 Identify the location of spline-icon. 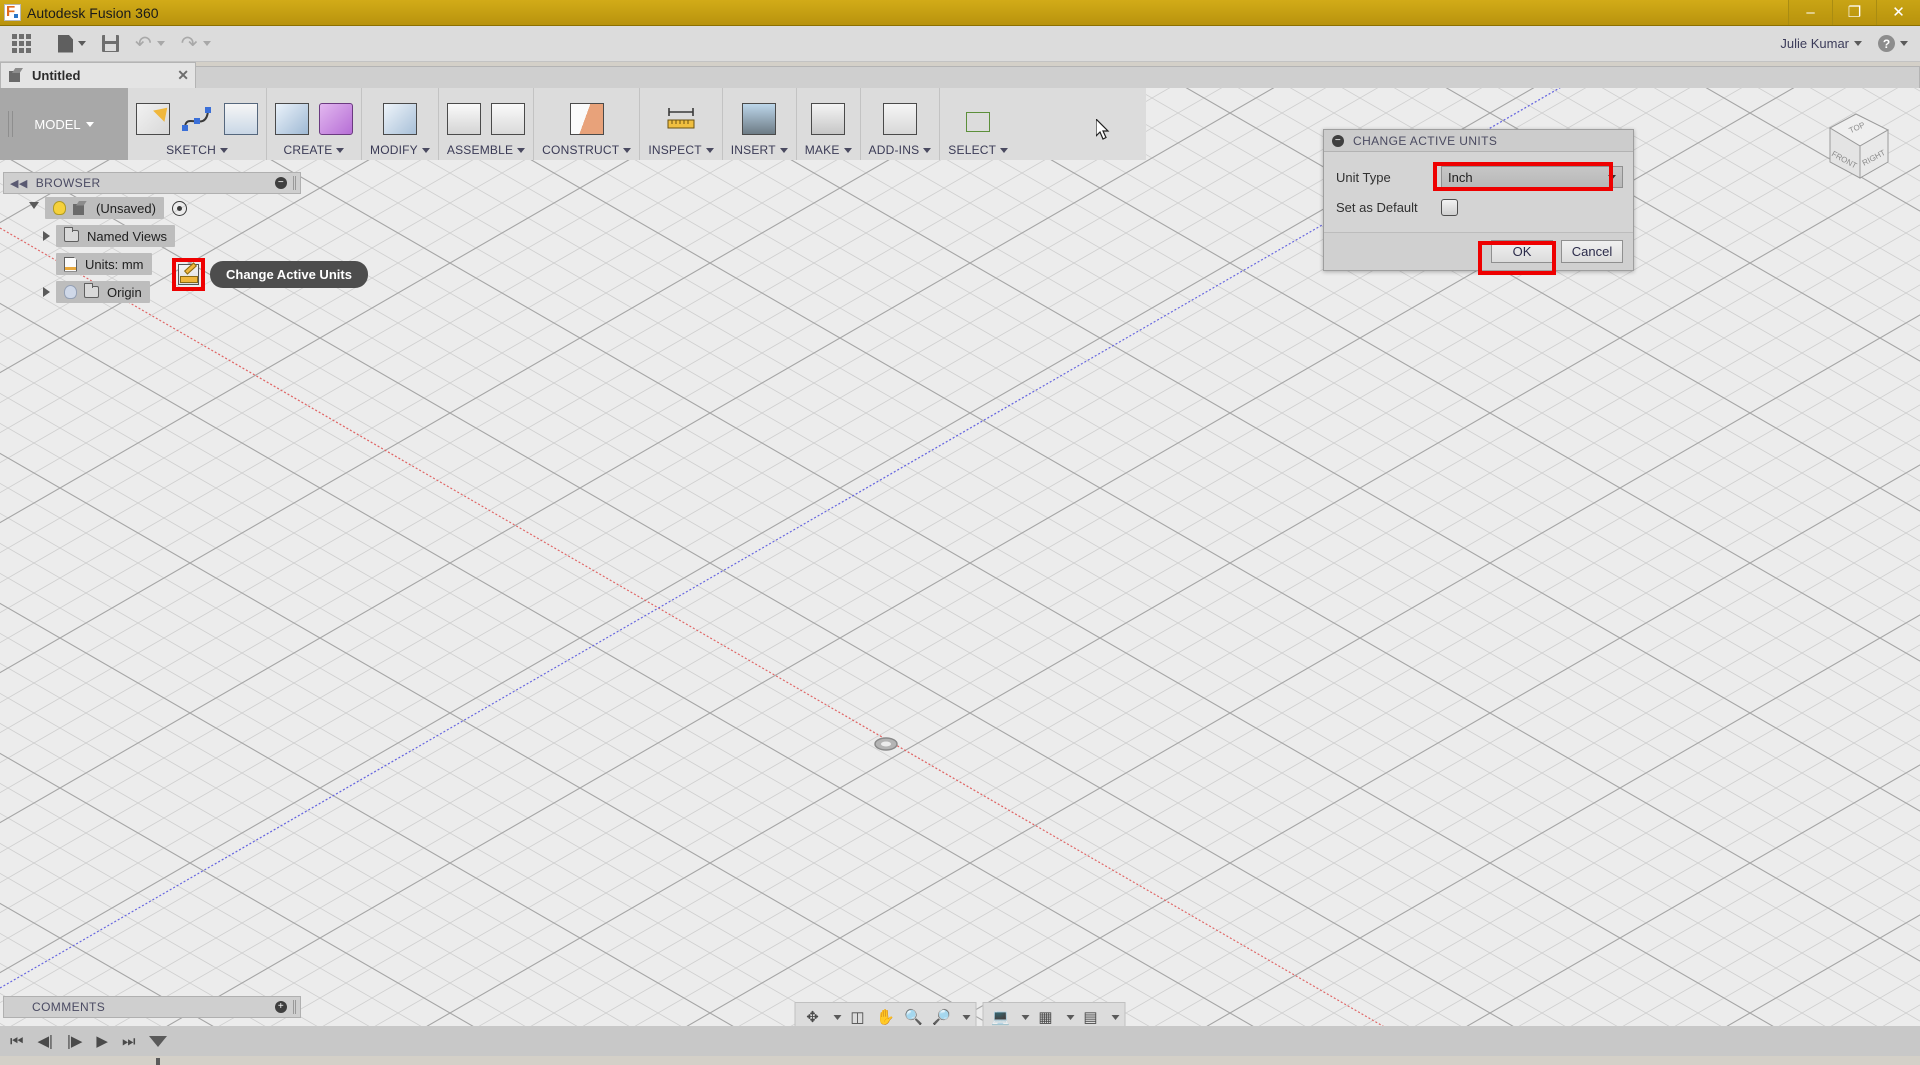
(197, 119).